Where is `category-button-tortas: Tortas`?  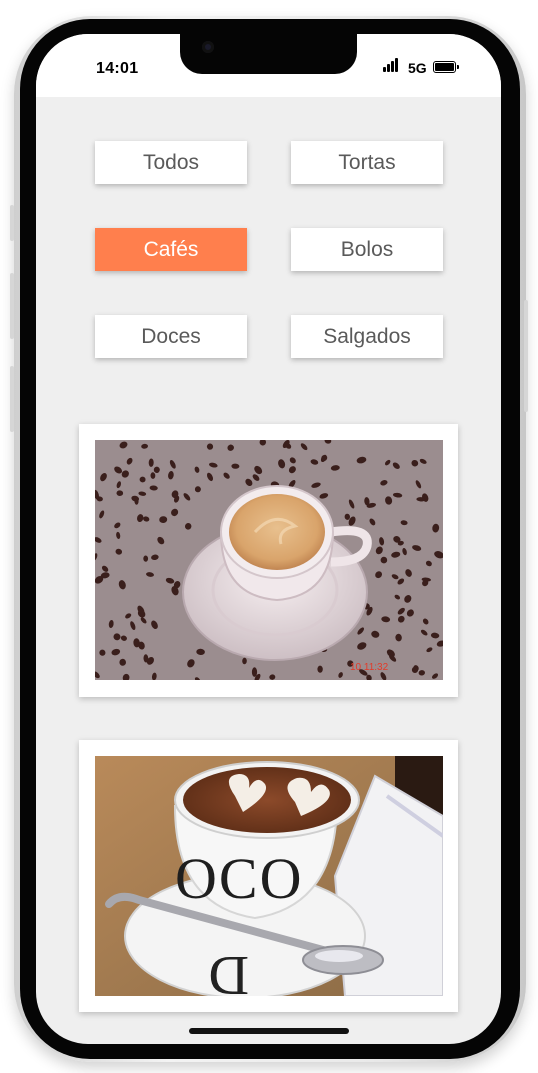
category-button-tortas: Tortas is located at coordinates (367, 162).